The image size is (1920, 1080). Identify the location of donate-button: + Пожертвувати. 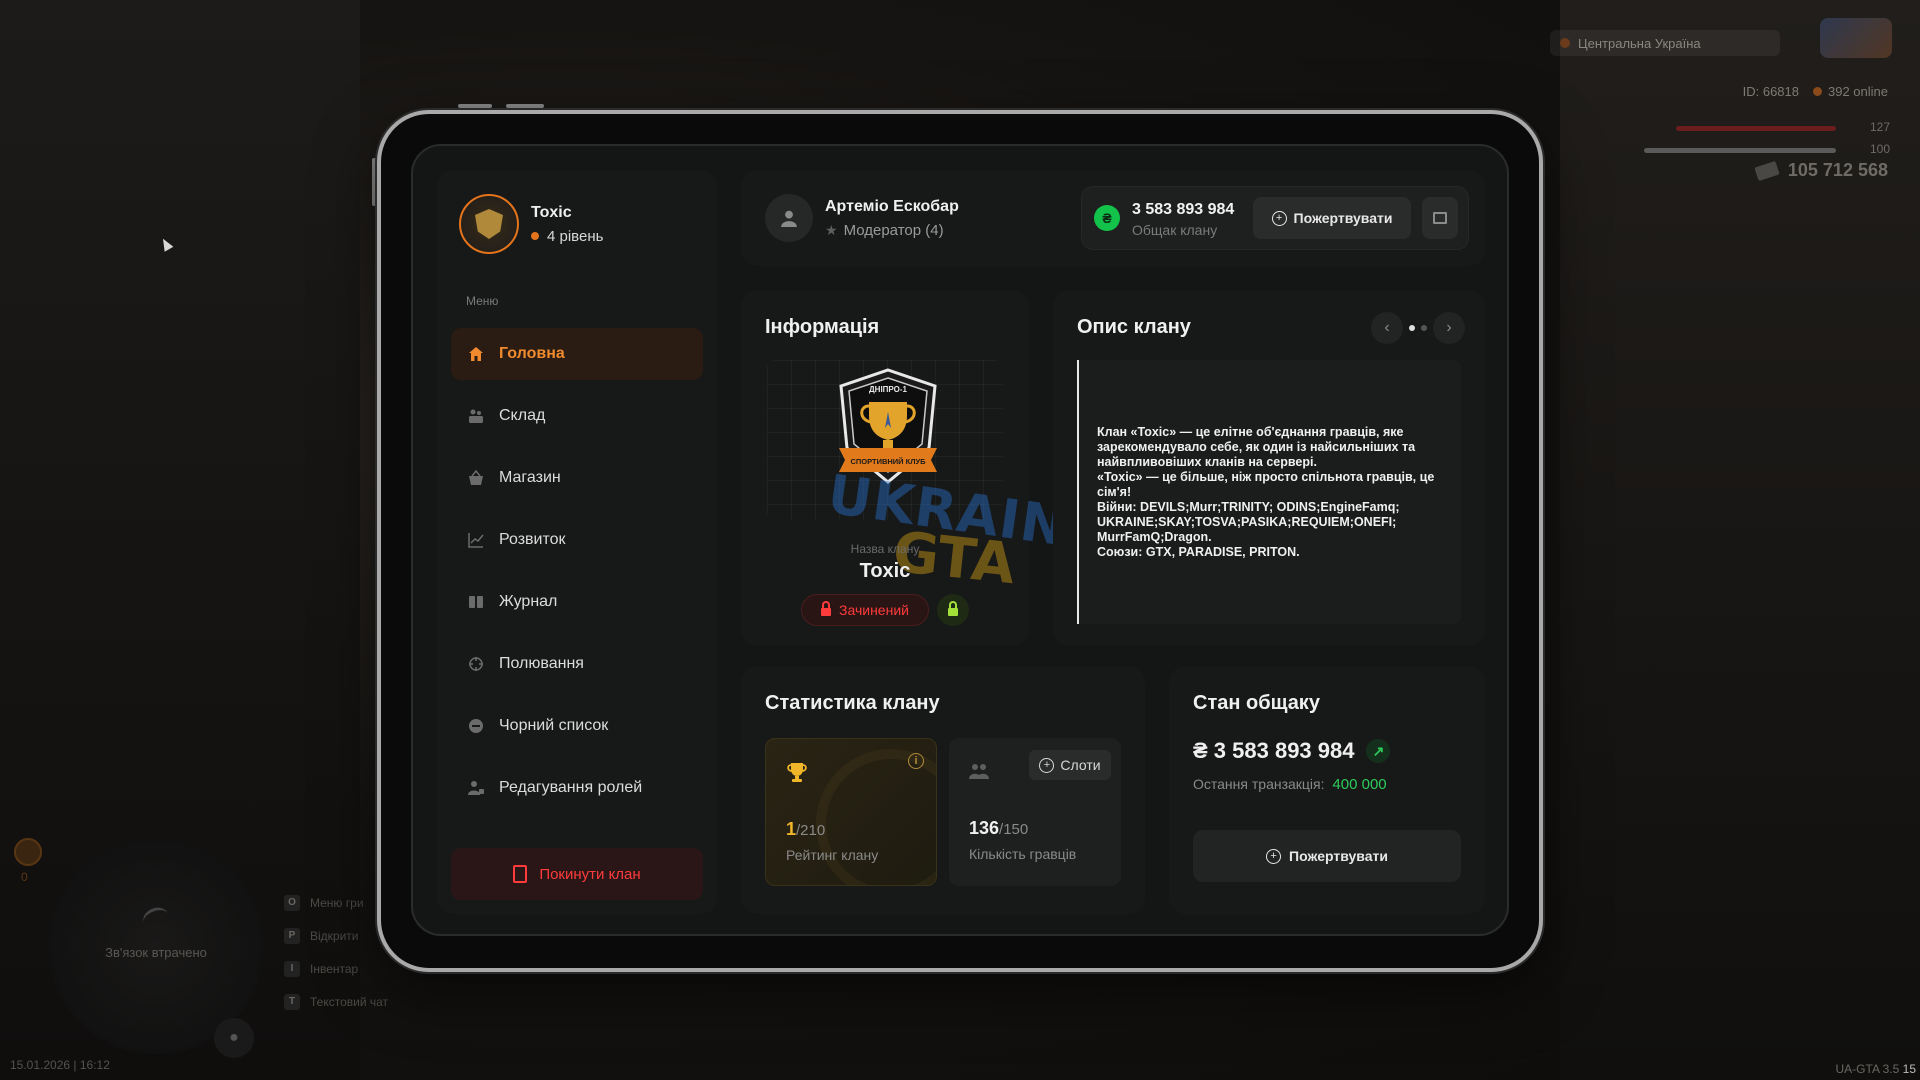
(1332, 218).